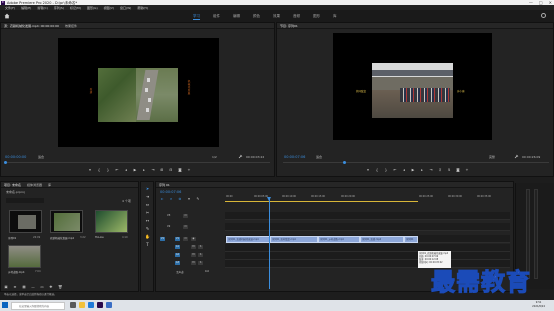 Image resolution: width=554 pixels, height=311 pixels. Describe the element at coordinates (71, 26) in the screenshot. I see `tab-effect-controls: 效果控件` at that location.